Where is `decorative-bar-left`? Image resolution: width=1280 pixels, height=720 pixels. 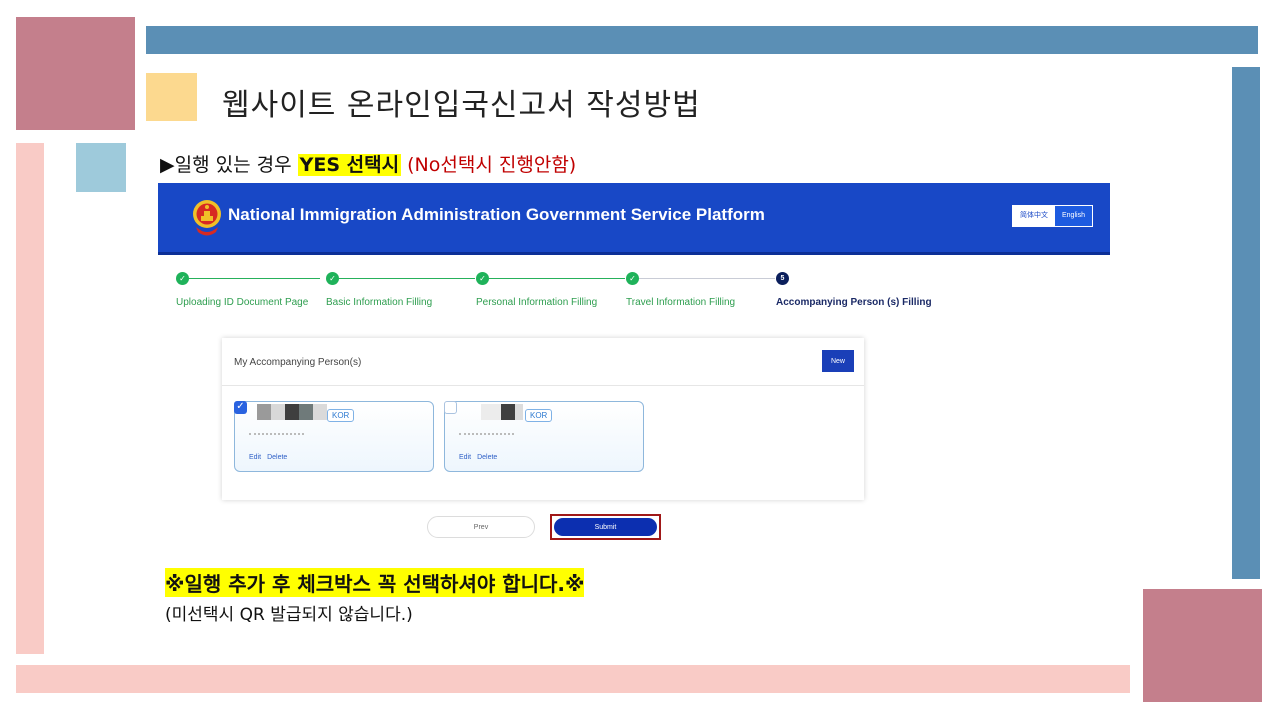
decorative-bar-left is located at coordinates (30, 398).